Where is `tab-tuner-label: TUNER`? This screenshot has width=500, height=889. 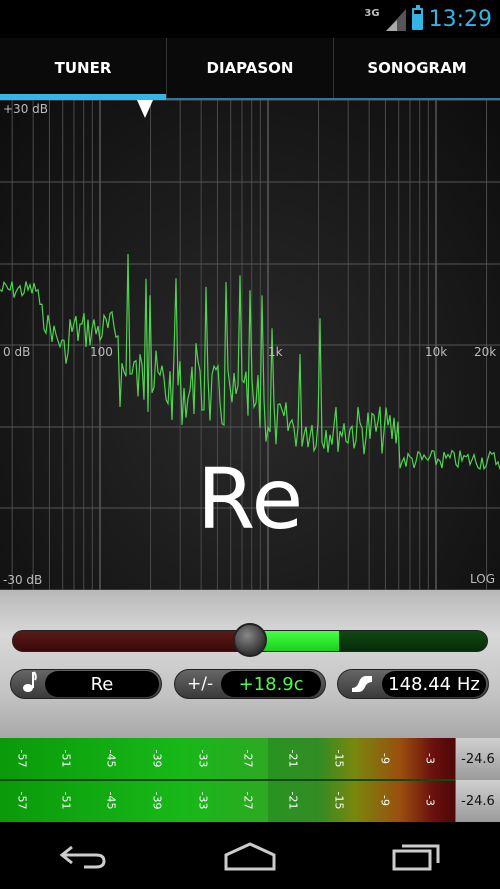 tab-tuner-label: TUNER is located at coordinates (83, 68).